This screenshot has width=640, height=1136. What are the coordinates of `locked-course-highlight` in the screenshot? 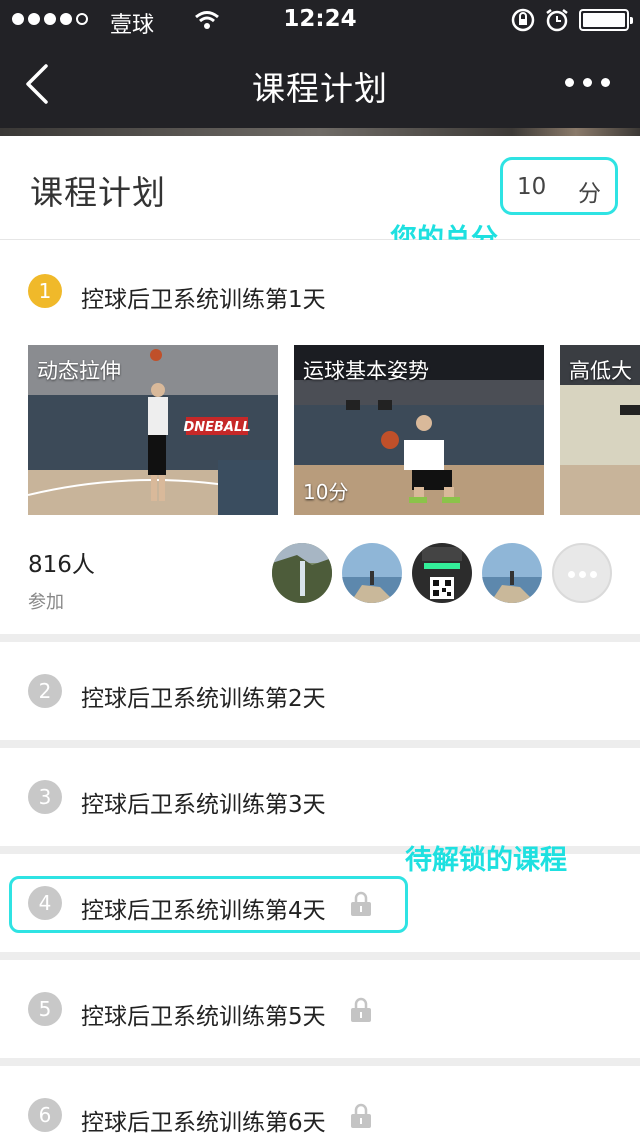 It's located at (208, 904).